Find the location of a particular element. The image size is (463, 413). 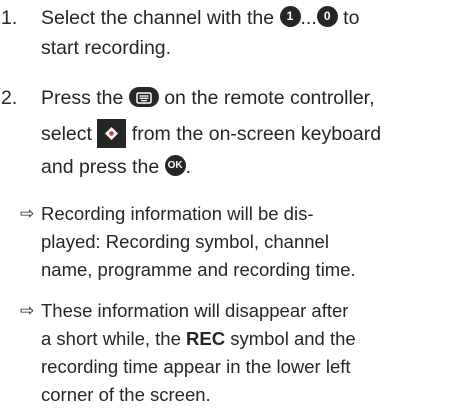

step-text: Select the channel with the is located at coordinates (160, 18).